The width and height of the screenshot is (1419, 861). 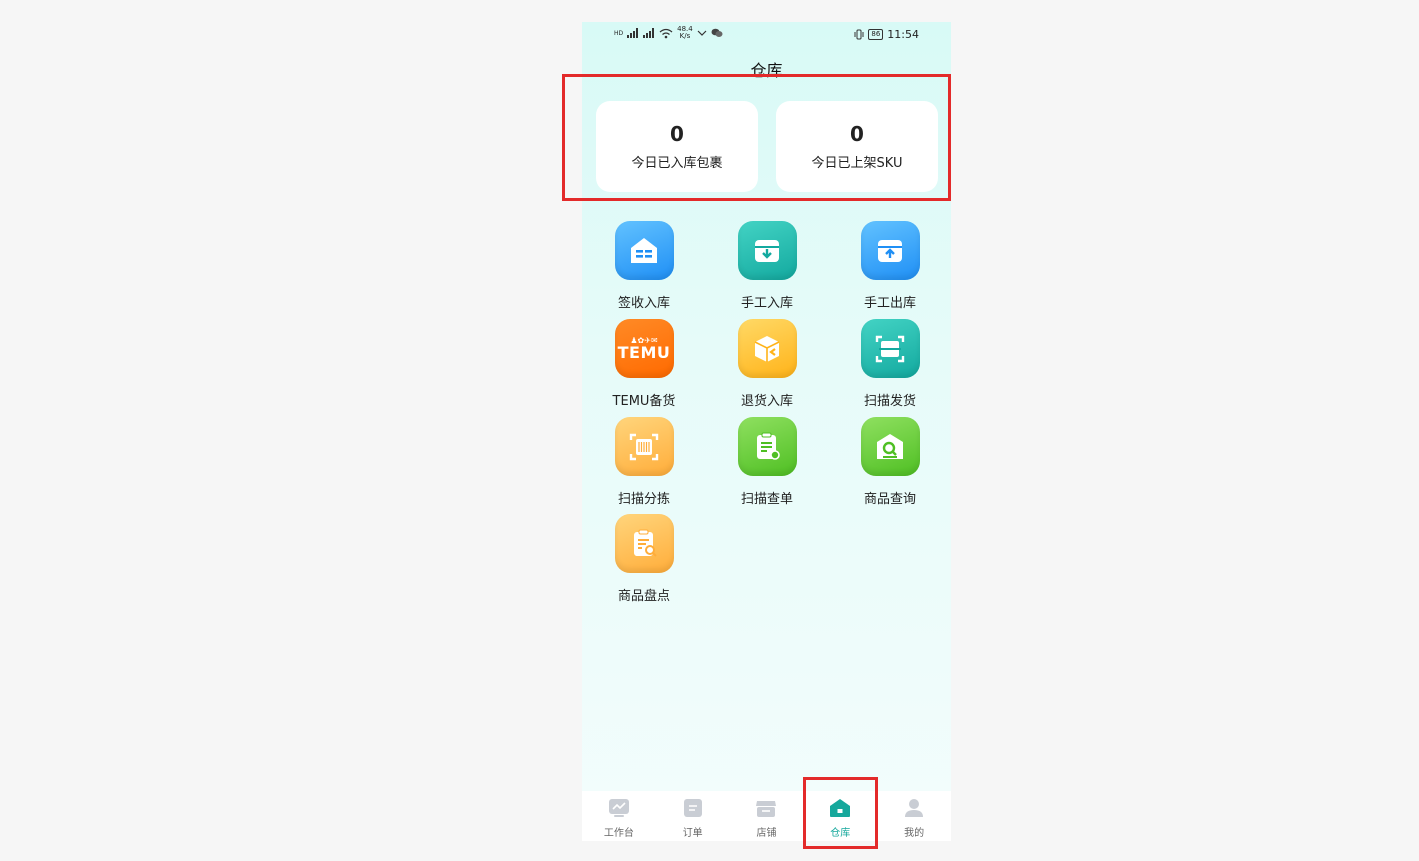 I want to click on status-left: HD 48.4 K/s, so click(x=668, y=33).